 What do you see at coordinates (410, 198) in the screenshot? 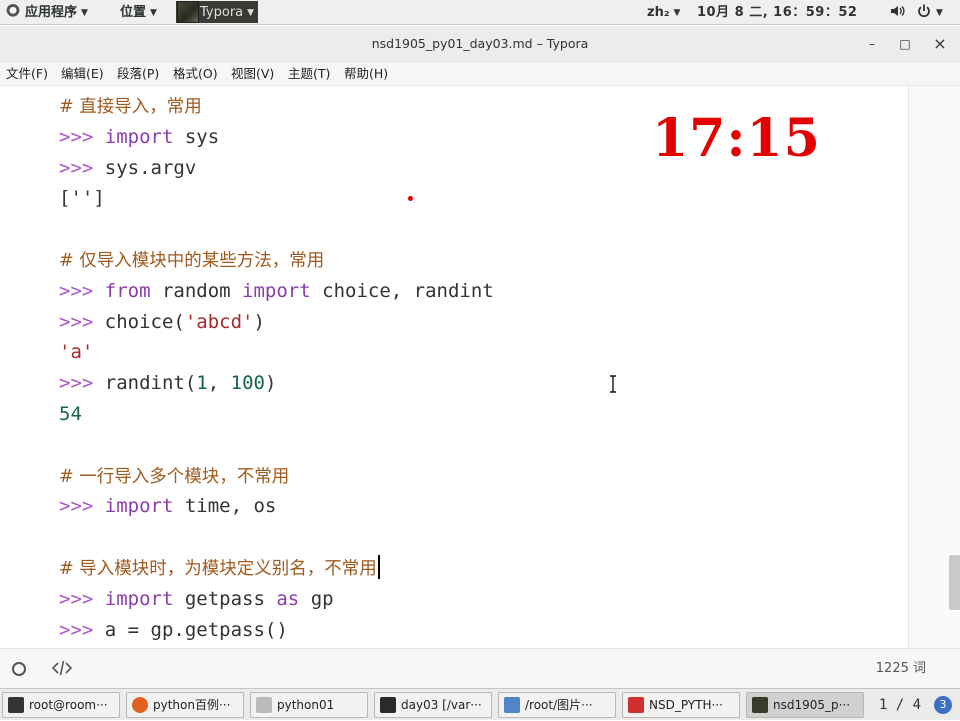
I see `laser-pointer-dot` at bounding box center [410, 198].